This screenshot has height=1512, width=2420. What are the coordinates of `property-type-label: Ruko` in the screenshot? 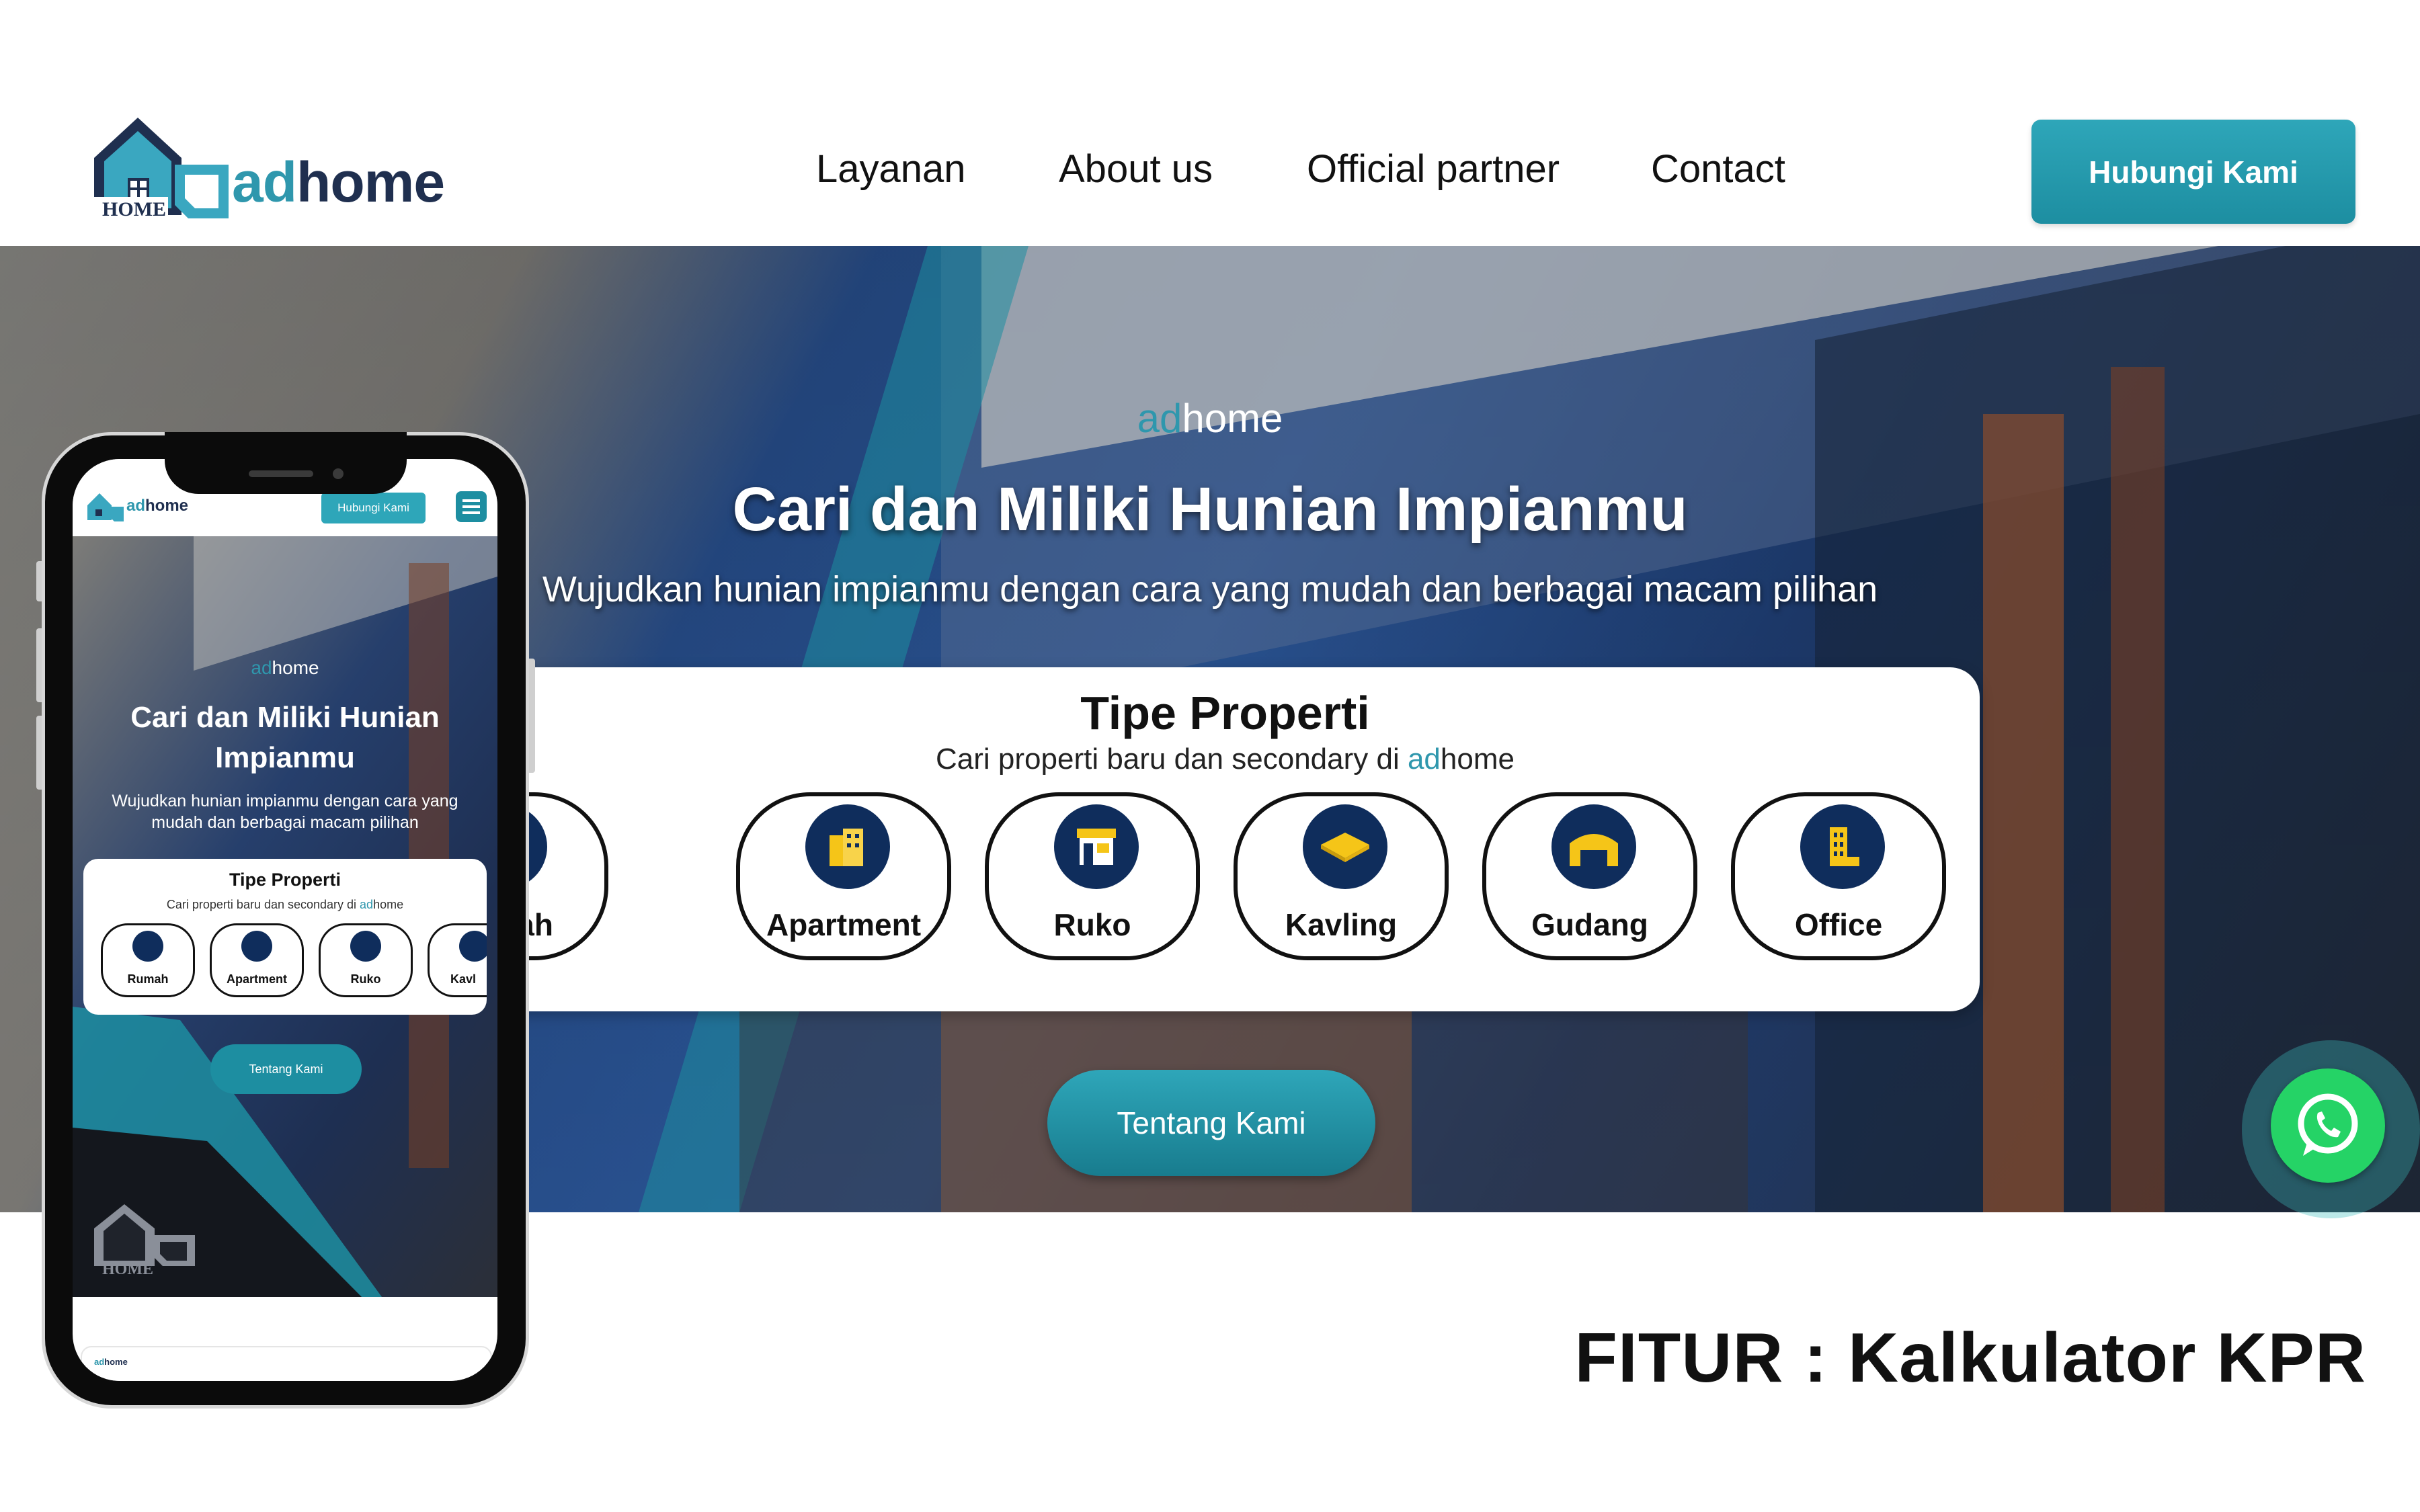 It's located at (1092, 925).